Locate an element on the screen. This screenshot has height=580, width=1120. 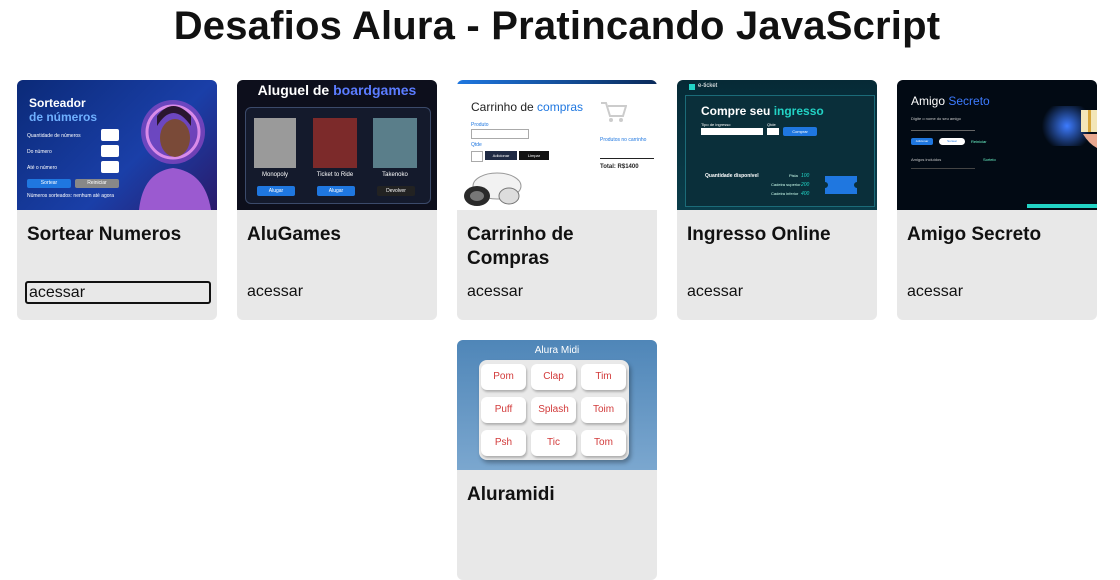
thumb-footer-text: Números sorteados: nenhum até agora is located at coordinates (70, 196).